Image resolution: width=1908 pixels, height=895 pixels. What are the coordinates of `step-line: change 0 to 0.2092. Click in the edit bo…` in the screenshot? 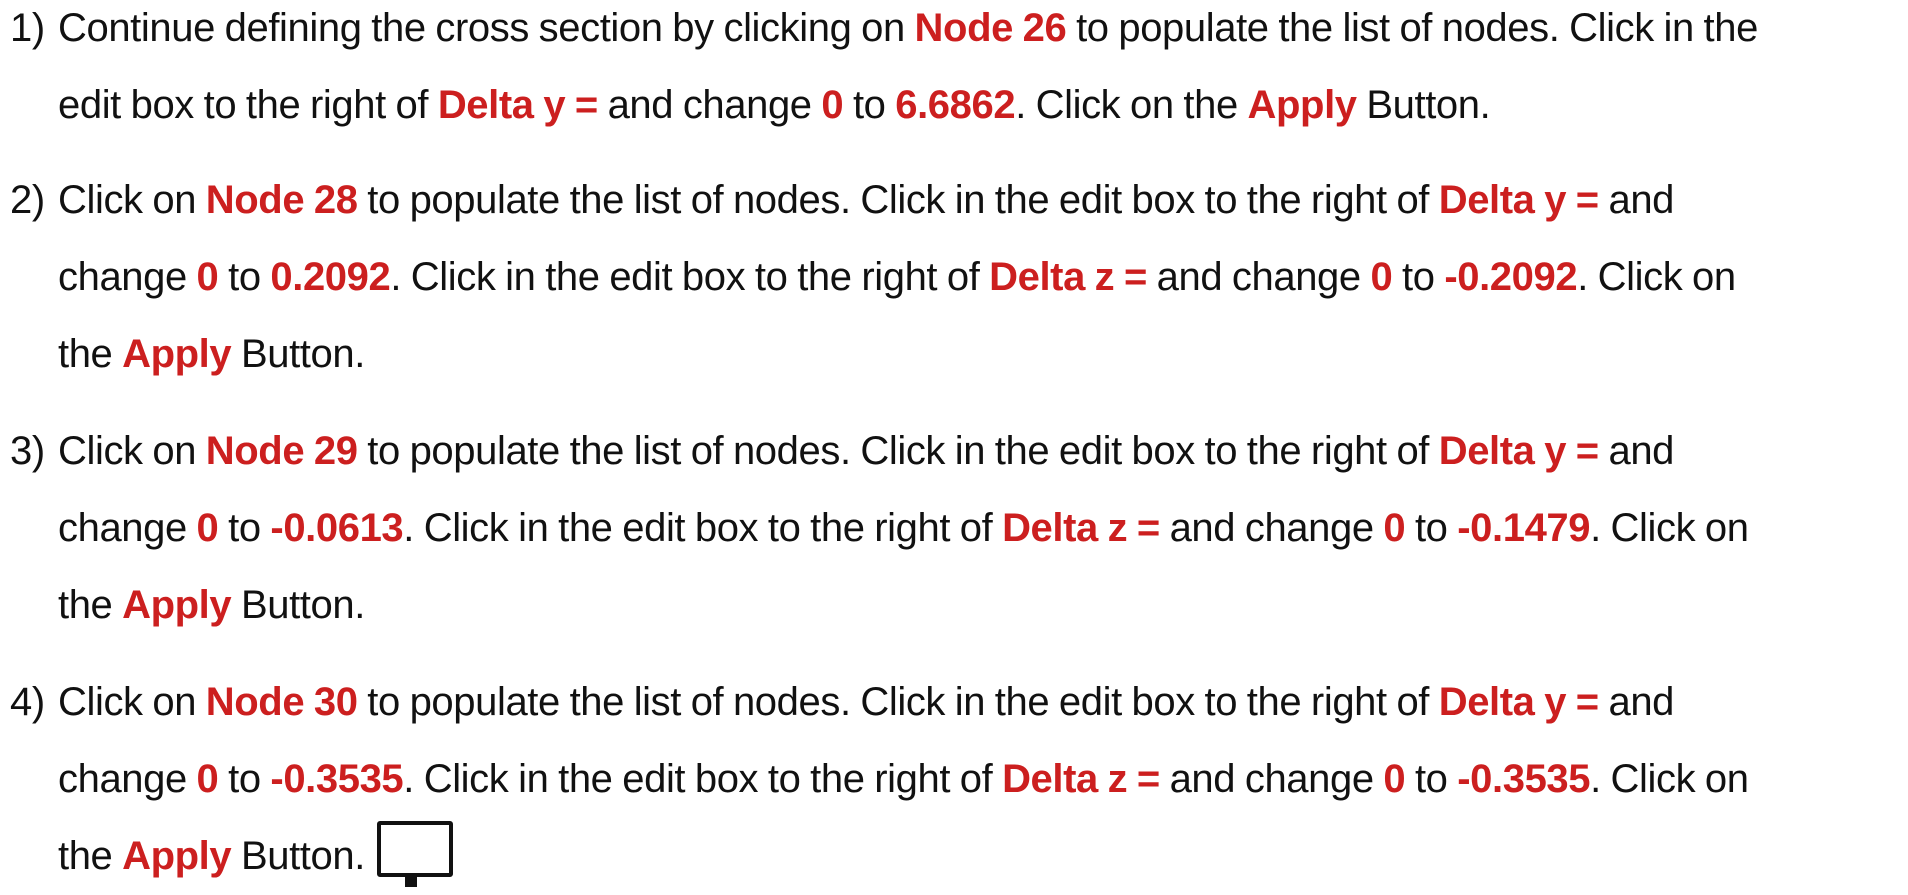 It's located at (955, 277).